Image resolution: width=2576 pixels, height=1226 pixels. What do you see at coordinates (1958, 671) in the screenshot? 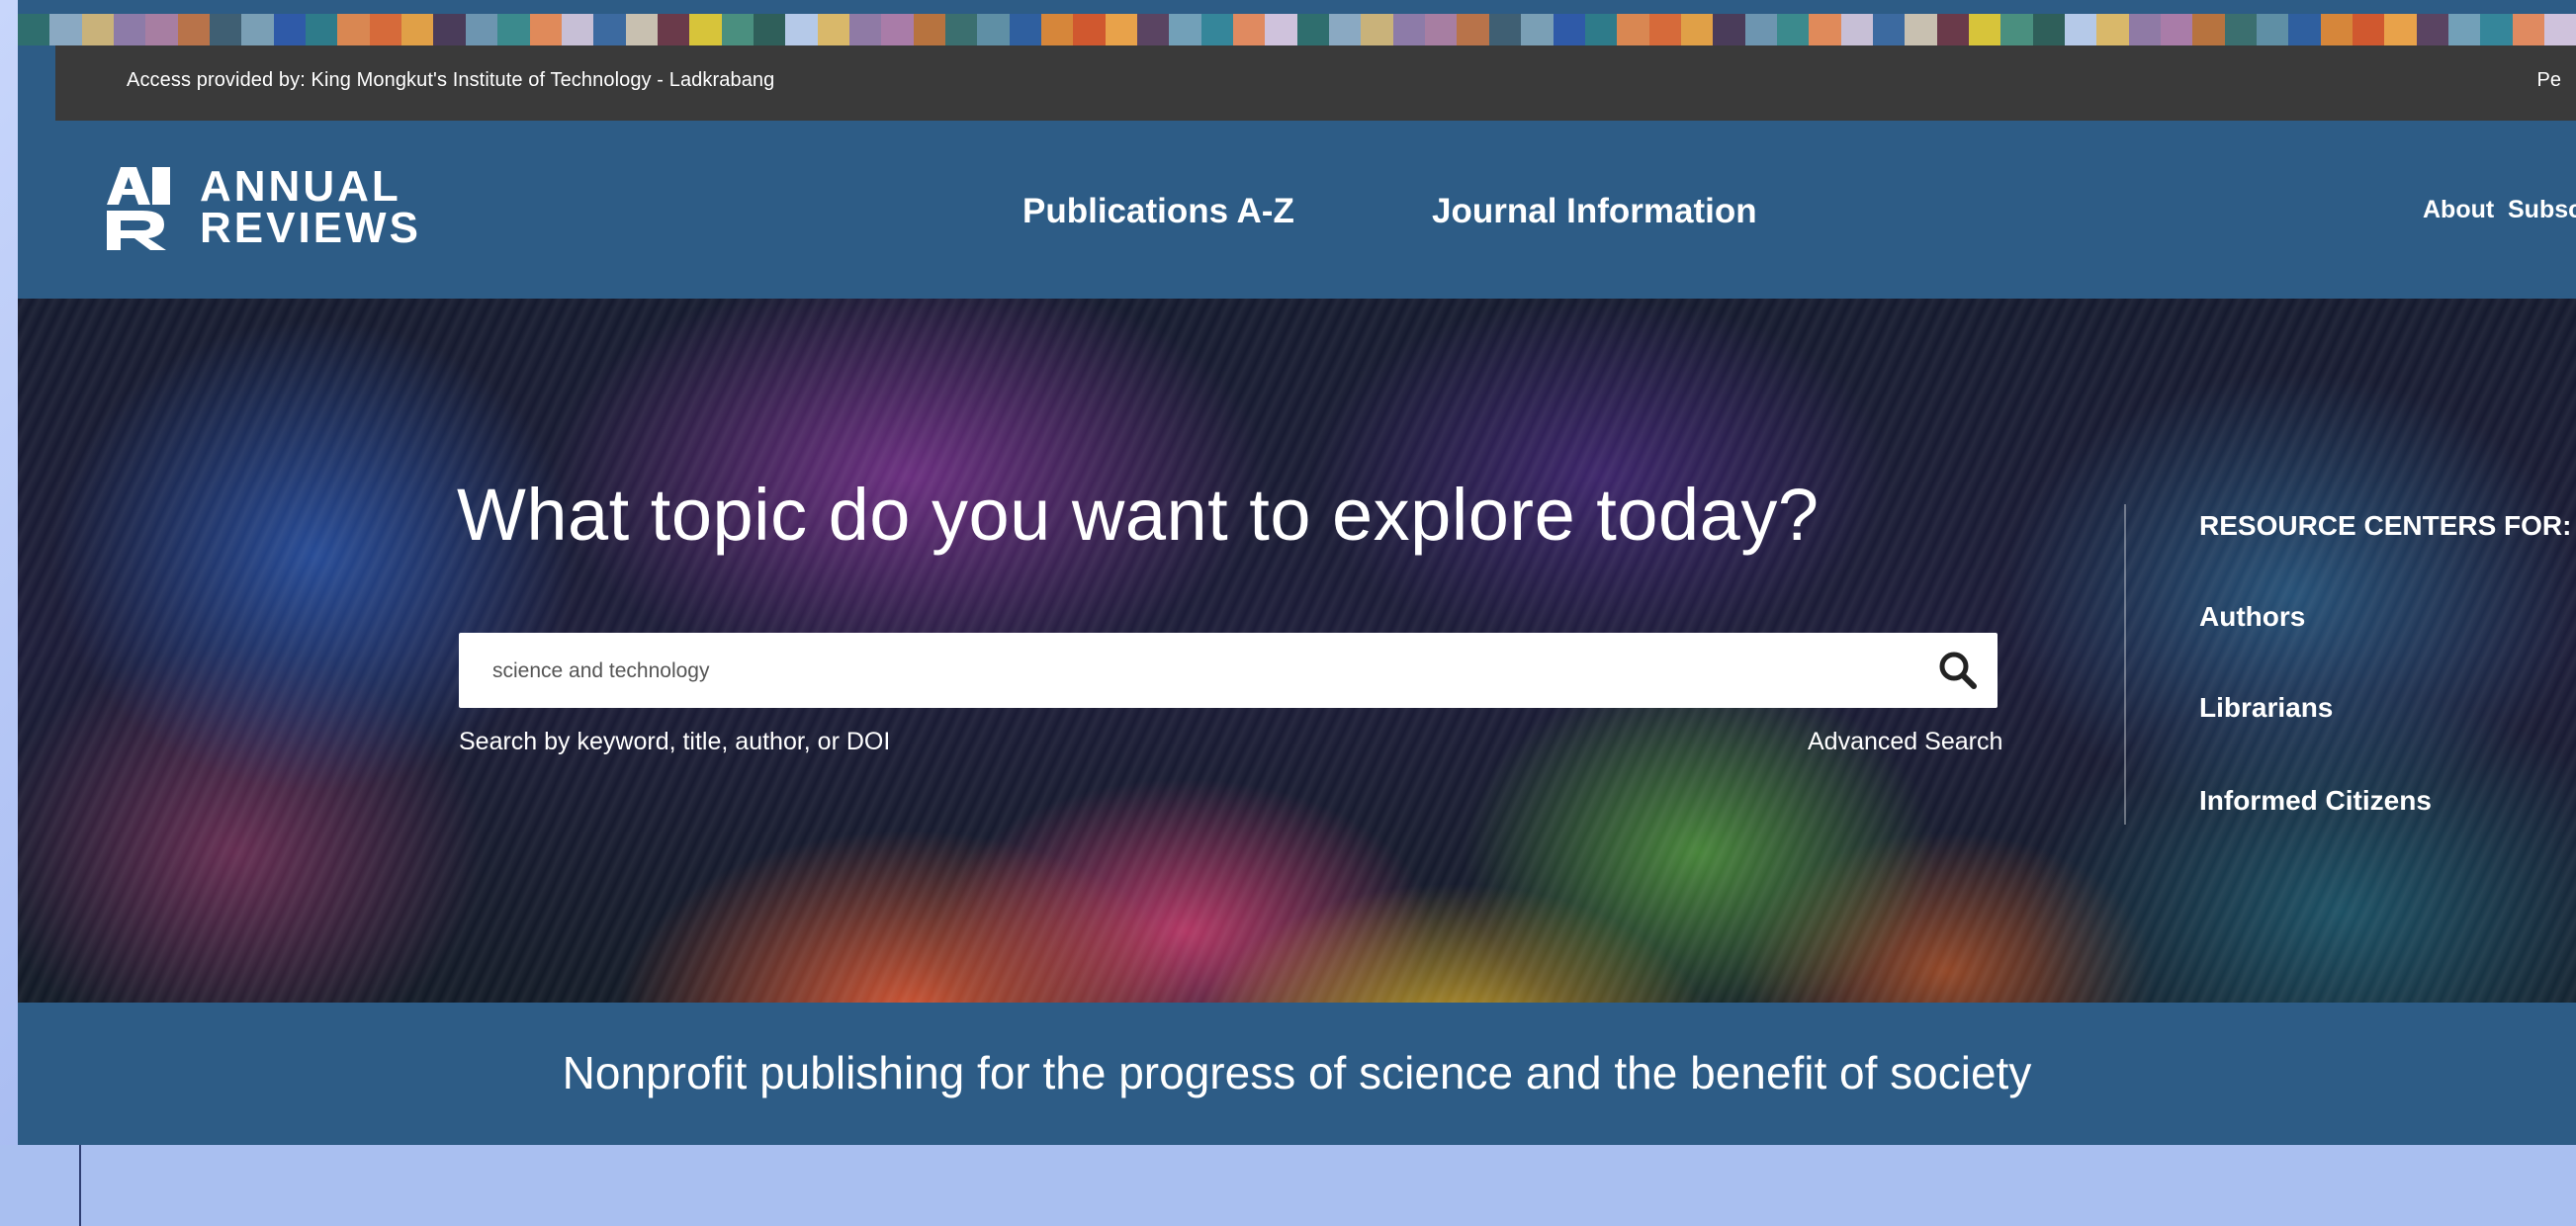
I see `search-icon` at bounding box center [1958, 671].